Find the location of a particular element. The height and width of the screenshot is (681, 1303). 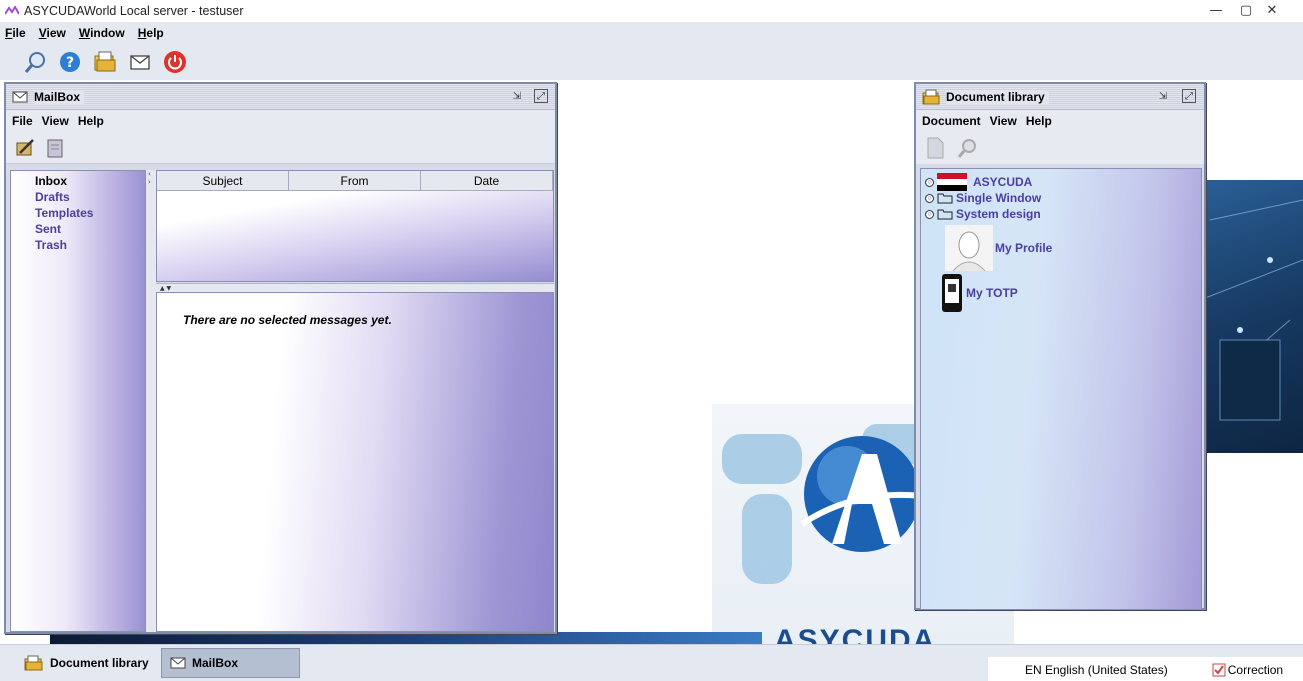

tree-label-single-window: Single Window is located at coordinates (999, 198).